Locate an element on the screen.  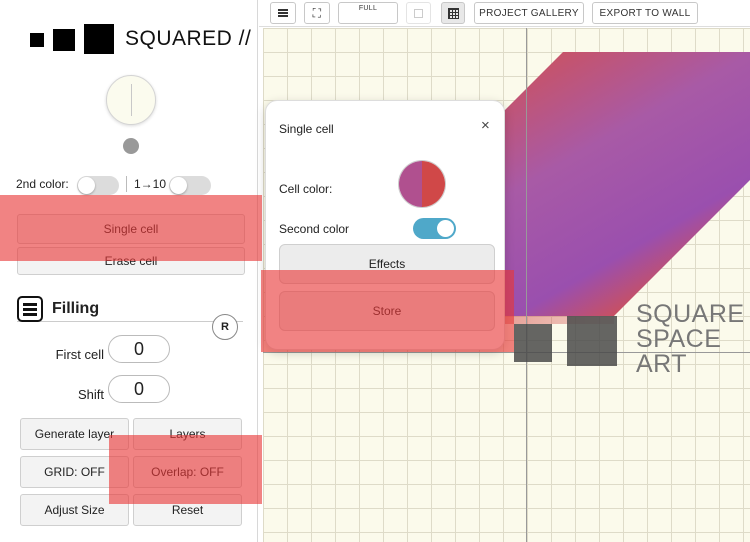
art-caption-line: SPACE is located at coordinates (679, 339).